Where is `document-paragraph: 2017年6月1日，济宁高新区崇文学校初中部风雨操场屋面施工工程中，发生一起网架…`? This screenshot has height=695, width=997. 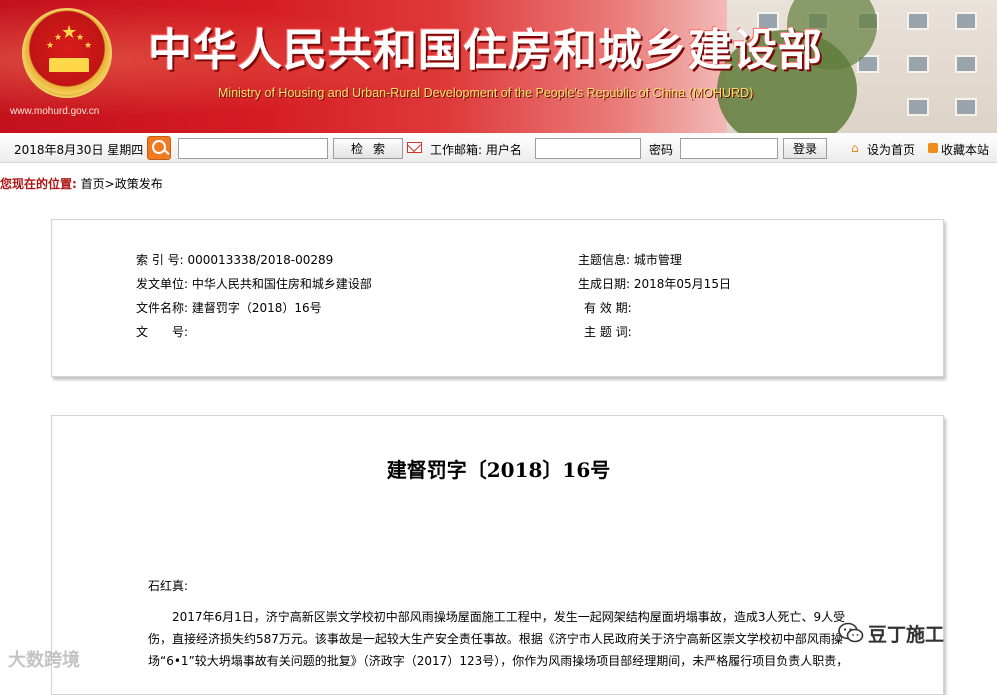
document-paragraph: 2017年6月1日，济宁高新区崇文学校初中部风雨操场屋面施工工程中，发生一起网架… is located at coordinates (498, 639).